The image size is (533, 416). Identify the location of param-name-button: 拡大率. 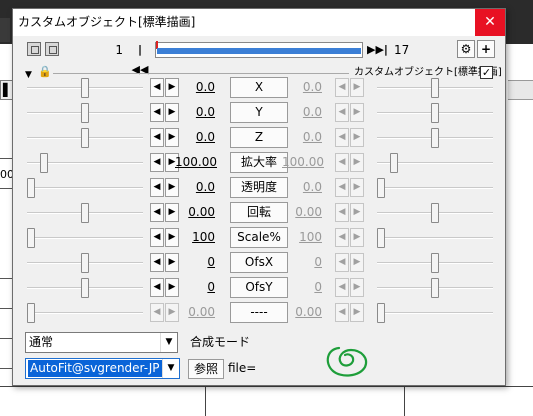
(259, 162).